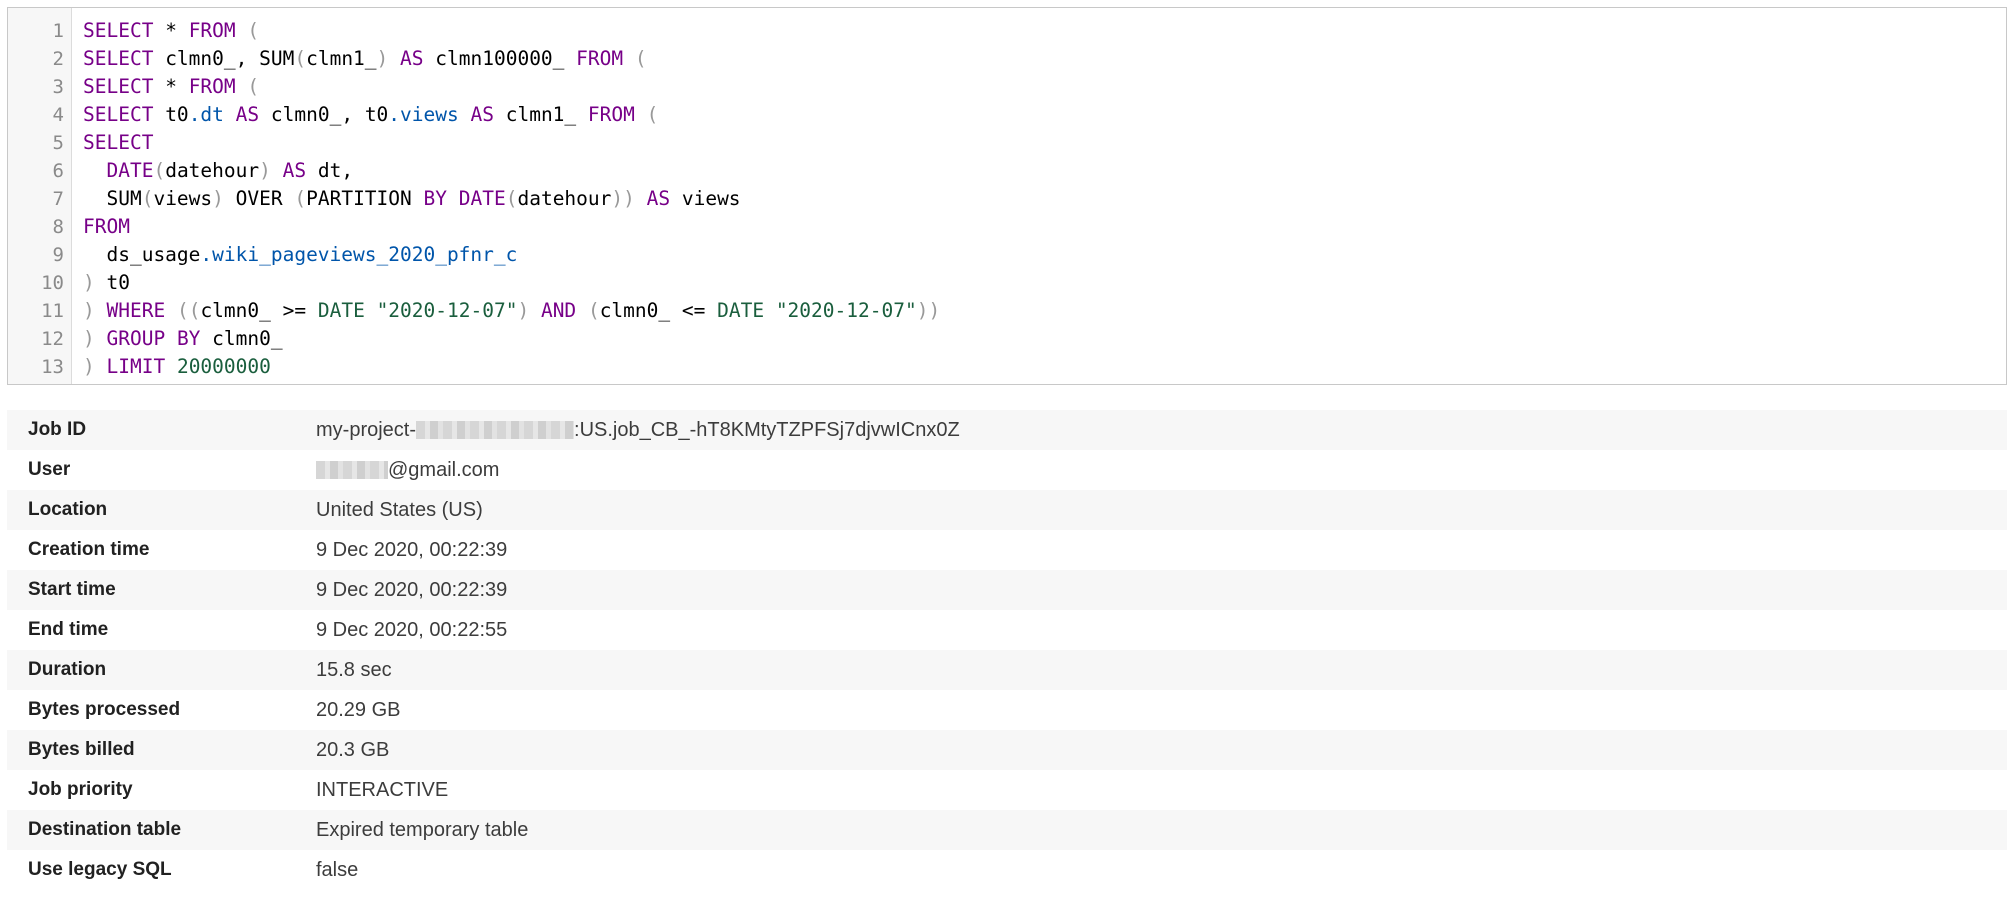 The height and width of the screenshot is (904, 2014). I want to click on detail-label: Start time, so click(72, 589).